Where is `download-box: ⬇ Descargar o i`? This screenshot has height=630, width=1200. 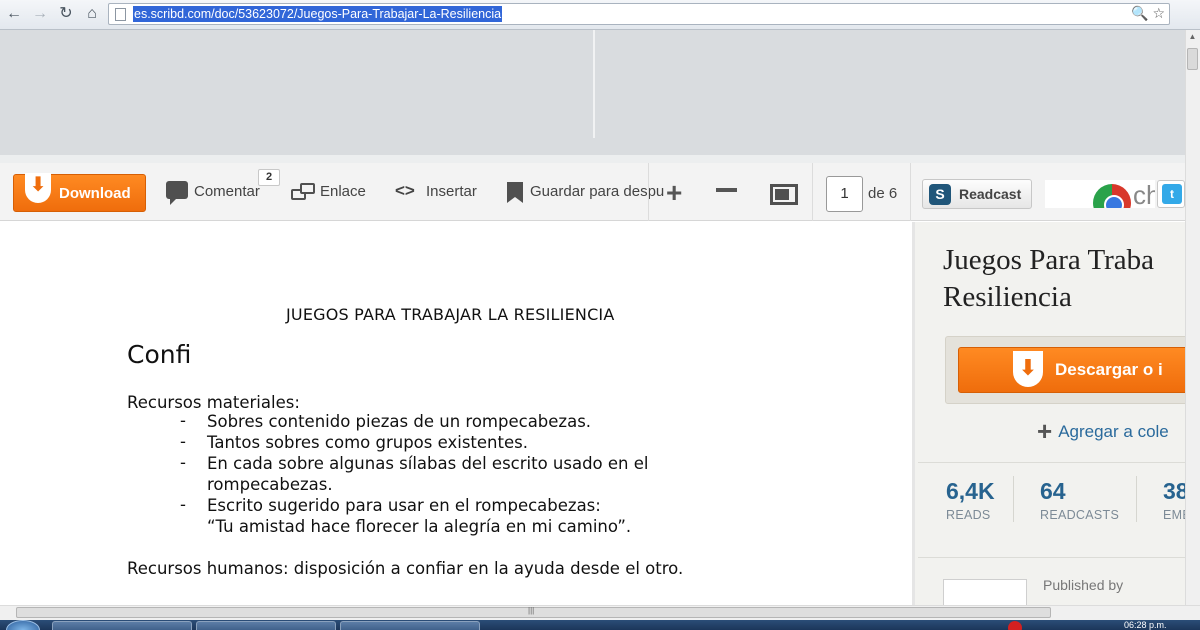
download-box: ⬇ Descargar o i is located at coordinates (1065, 370).